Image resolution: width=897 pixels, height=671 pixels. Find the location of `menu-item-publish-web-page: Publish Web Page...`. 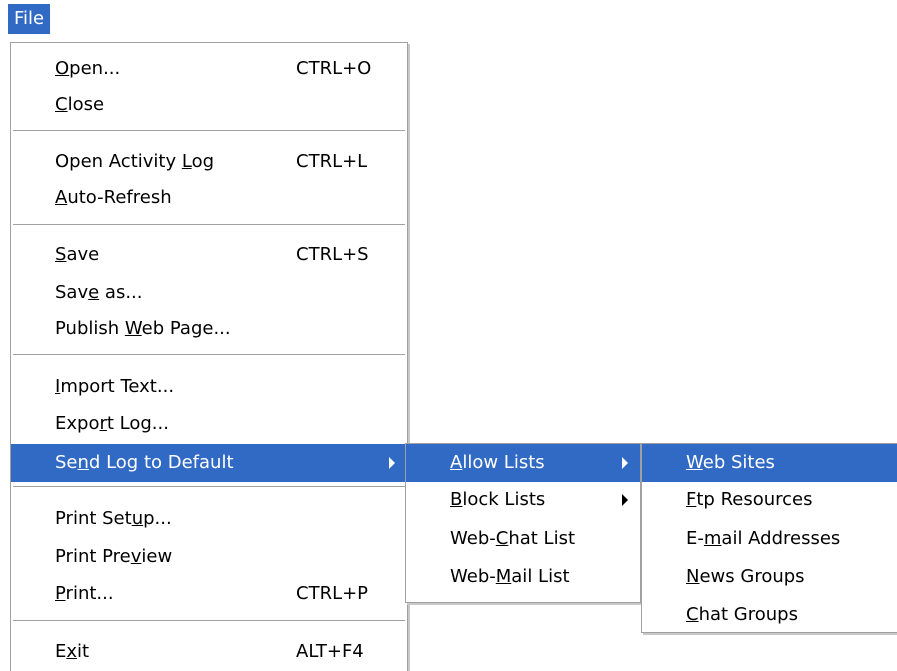

menu-item-publish-web-page: Publish Web Page... is located at coordinates (209, 329).